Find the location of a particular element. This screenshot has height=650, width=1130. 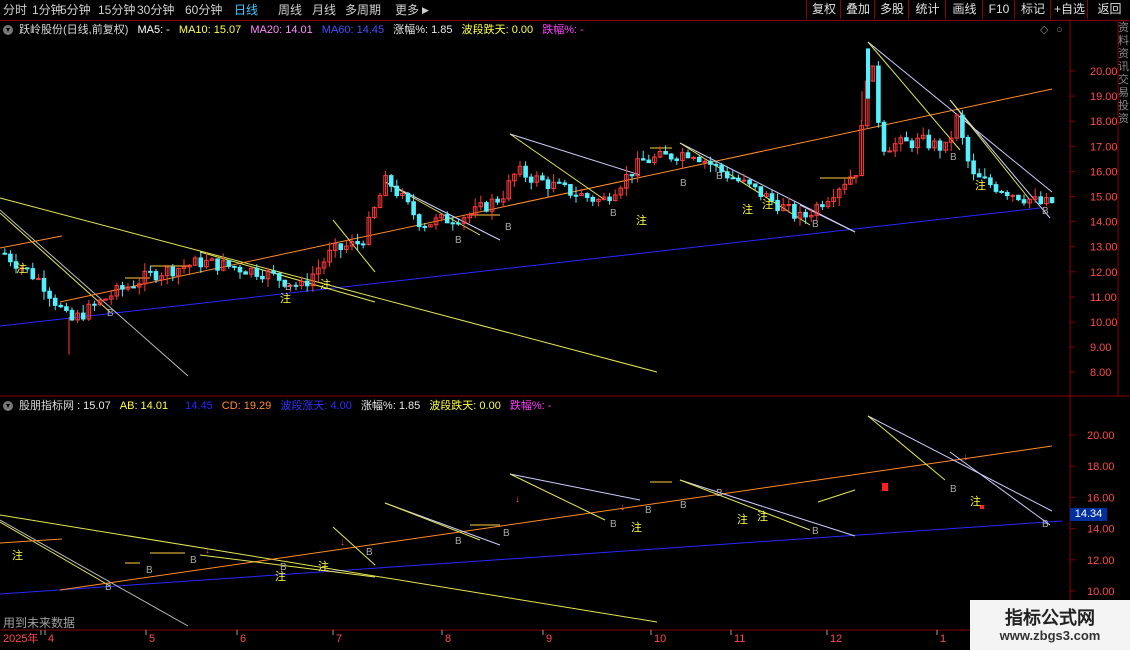

collapse-sub-icon: ▾ is located at coordinates (8, 406).